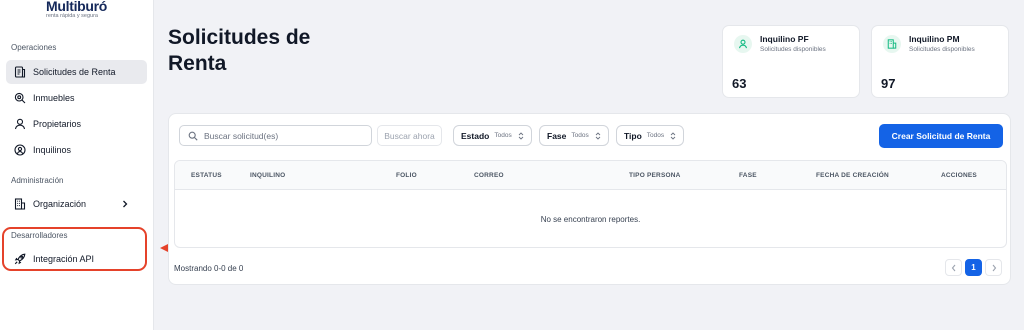 Image resolution: width=1024 pixels, height=330 pixels. What do you see at coordinates (492, 135) in the screenshot?
I see `filter-estado: Estado Todos` at bounding box center [492, 135].